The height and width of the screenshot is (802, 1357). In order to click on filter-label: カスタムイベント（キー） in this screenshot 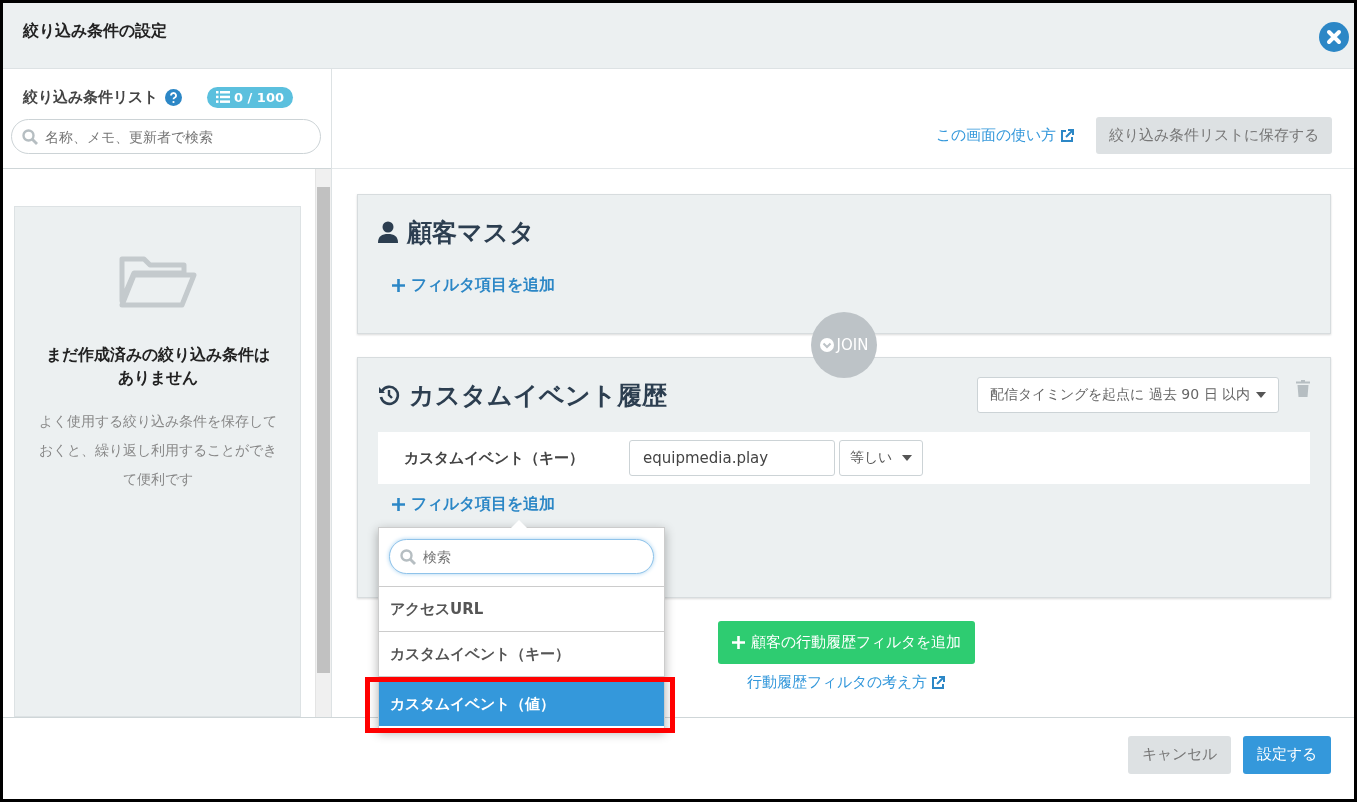, I will do `click(494, 458)`.